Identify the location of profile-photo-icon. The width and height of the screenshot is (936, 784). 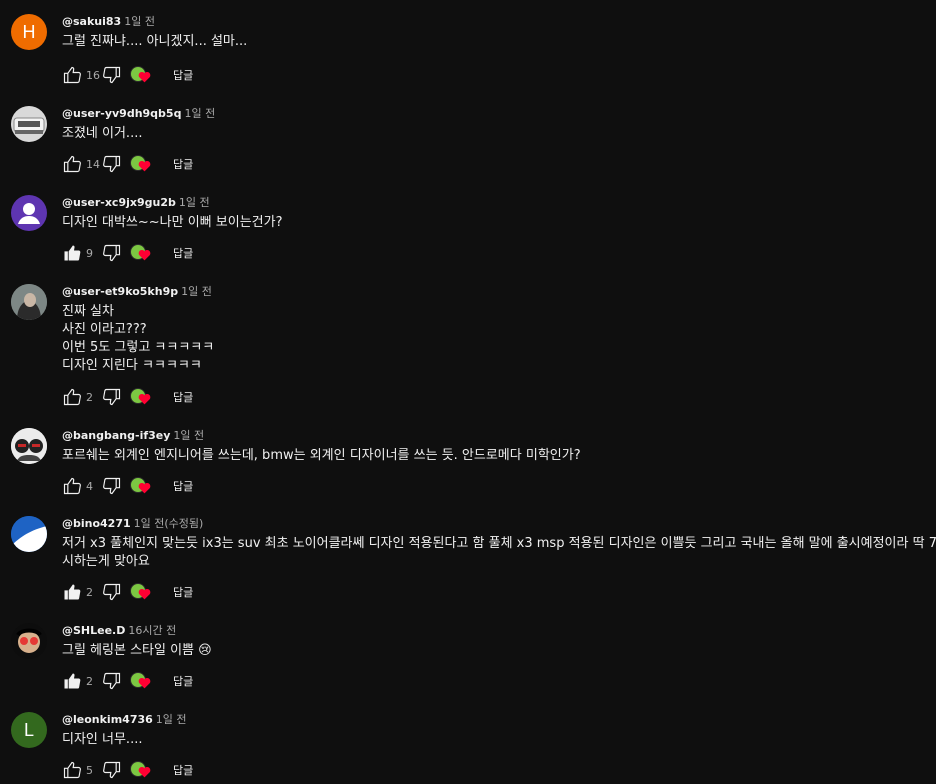
(29, 302).